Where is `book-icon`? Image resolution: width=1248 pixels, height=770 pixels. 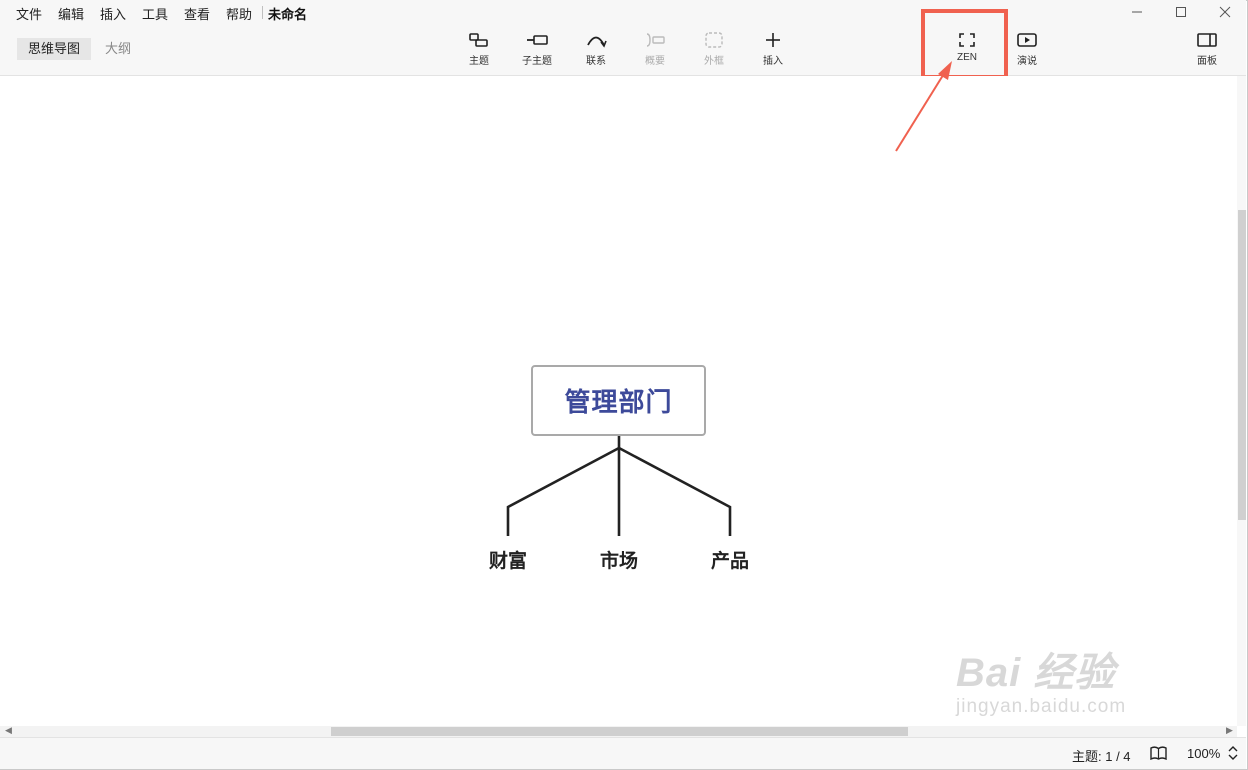 book-icon is located at coordinates (1158, 753).